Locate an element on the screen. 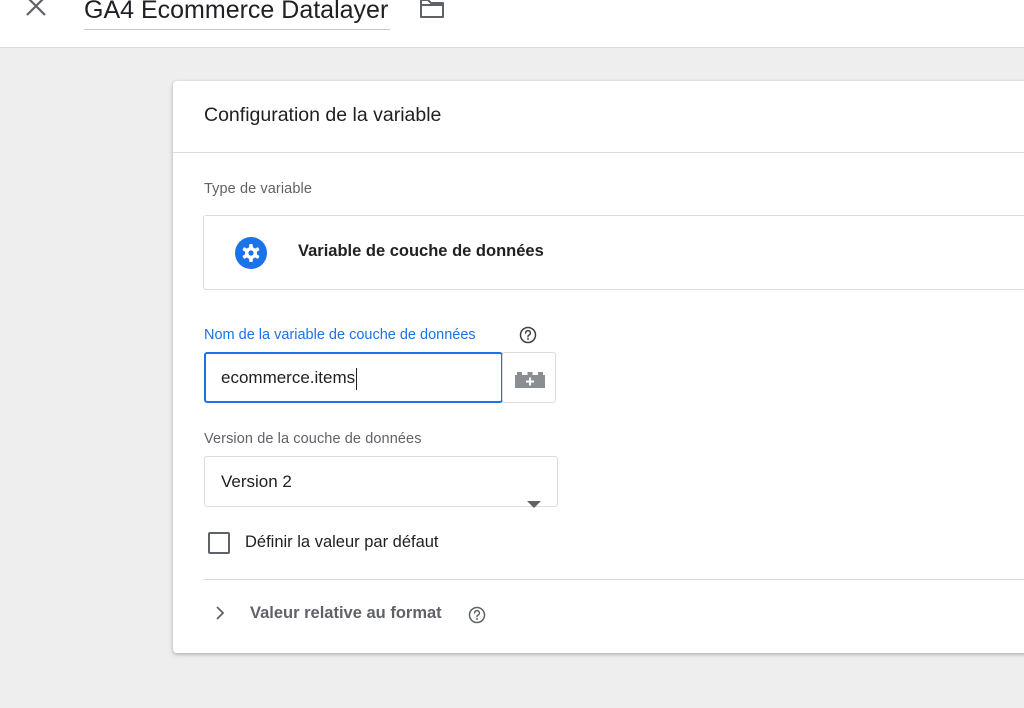  page-title: GA4 Ecommerce Datalayer is located at coordinates (236, 12).